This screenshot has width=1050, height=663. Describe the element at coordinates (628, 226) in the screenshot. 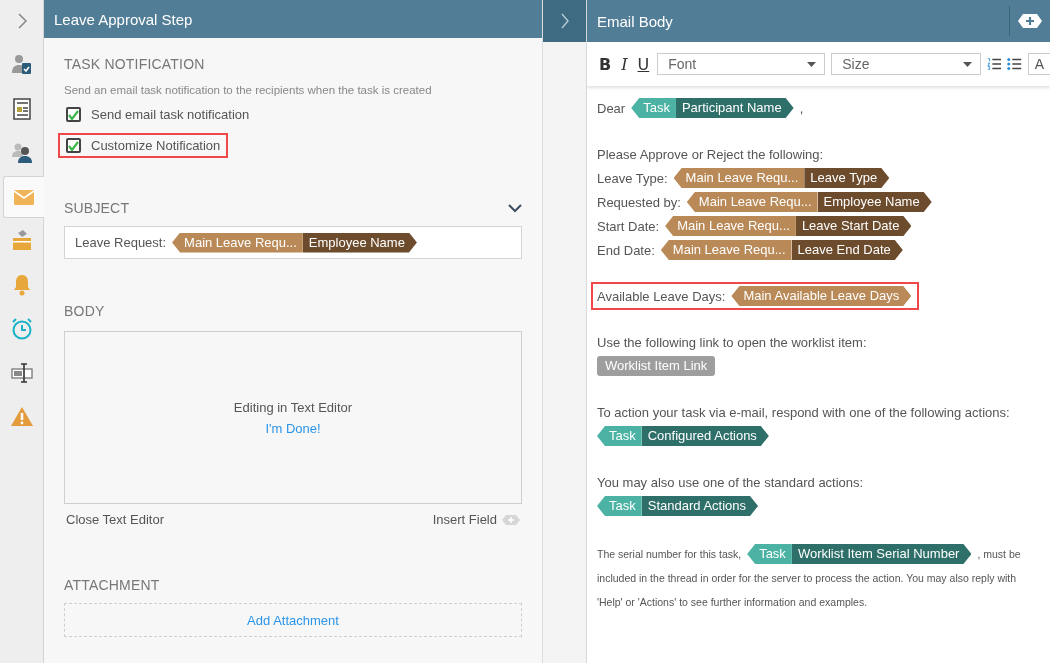

I see `body-text: Start Date:` at that location.